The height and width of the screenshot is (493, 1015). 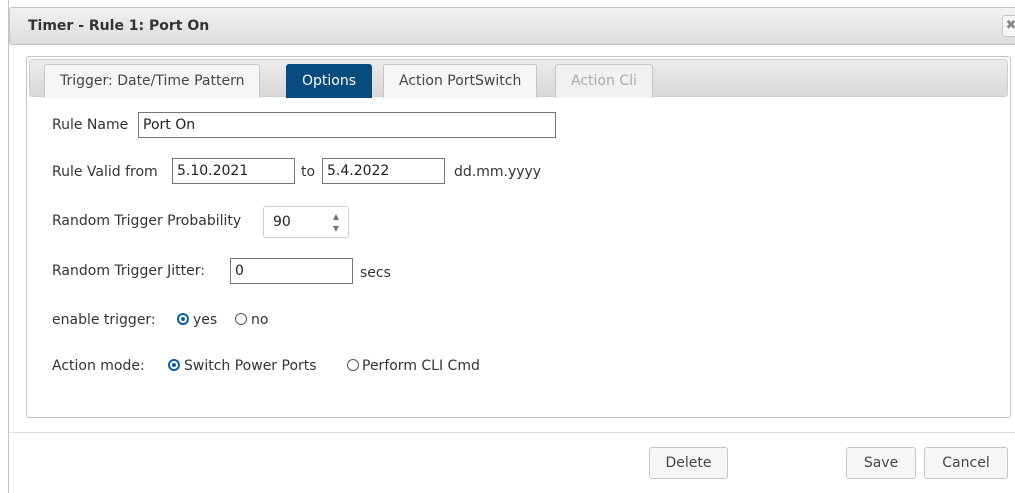 I want to click on action-switch-radio, so click(x=174, y=365).